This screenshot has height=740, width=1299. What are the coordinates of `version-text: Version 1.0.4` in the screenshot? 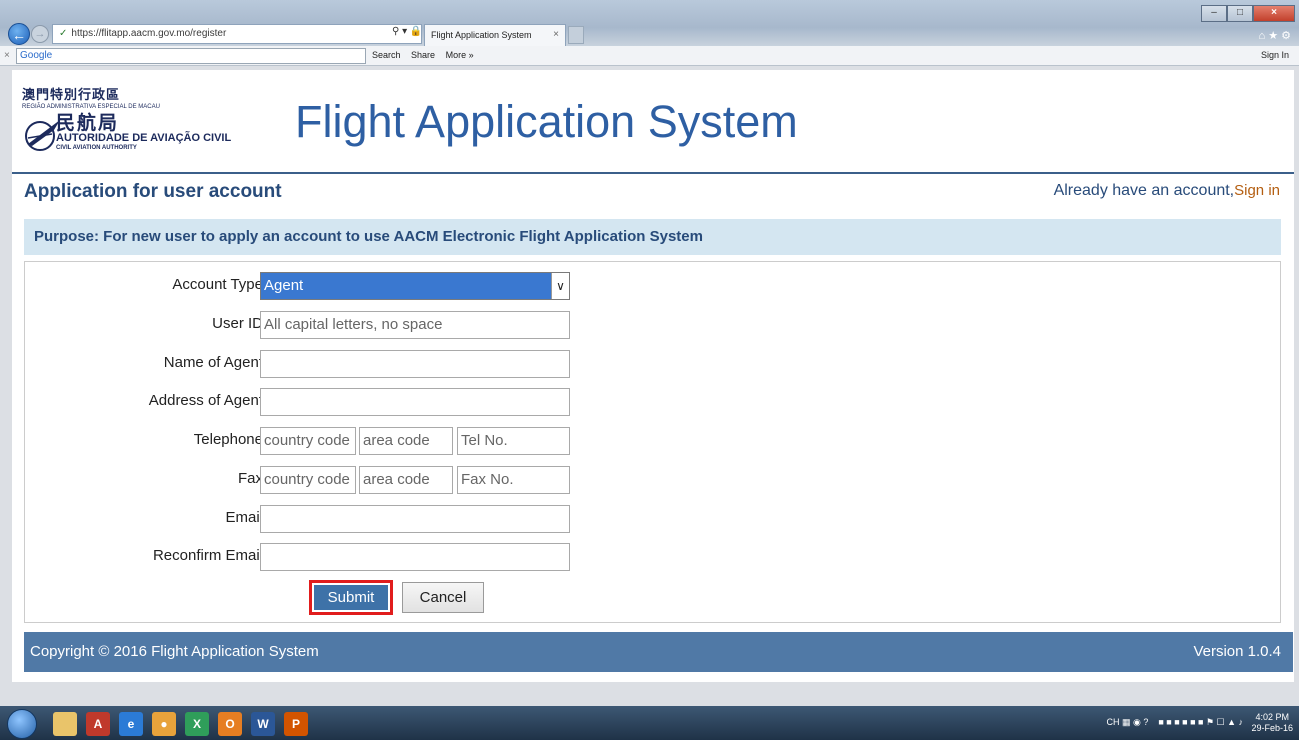 It's located at (1237, 651).